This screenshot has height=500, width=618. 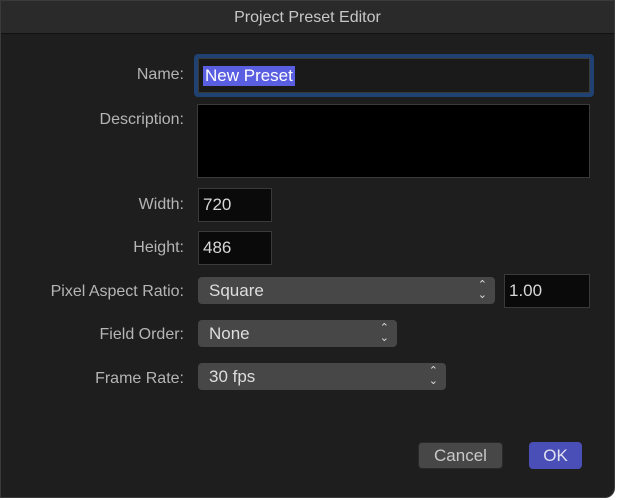 I want to click on height-field: 486, so click(x=235, y=248).